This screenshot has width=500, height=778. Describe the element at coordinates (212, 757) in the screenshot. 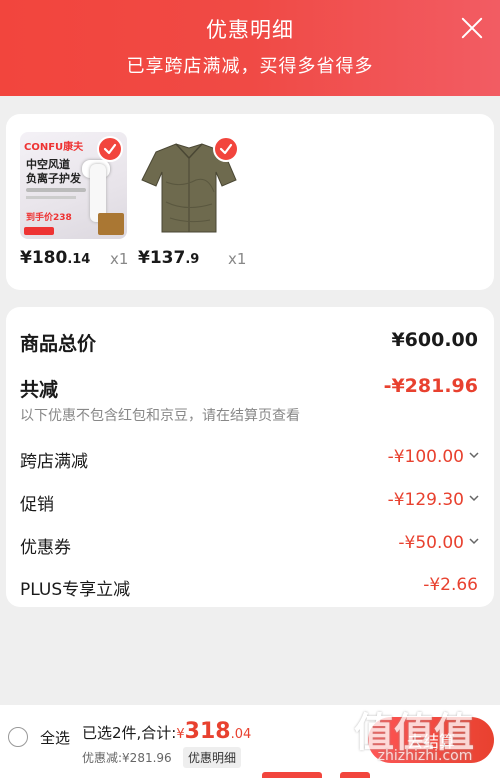

I see `discount-detail-button: 优惠明细` at that location.